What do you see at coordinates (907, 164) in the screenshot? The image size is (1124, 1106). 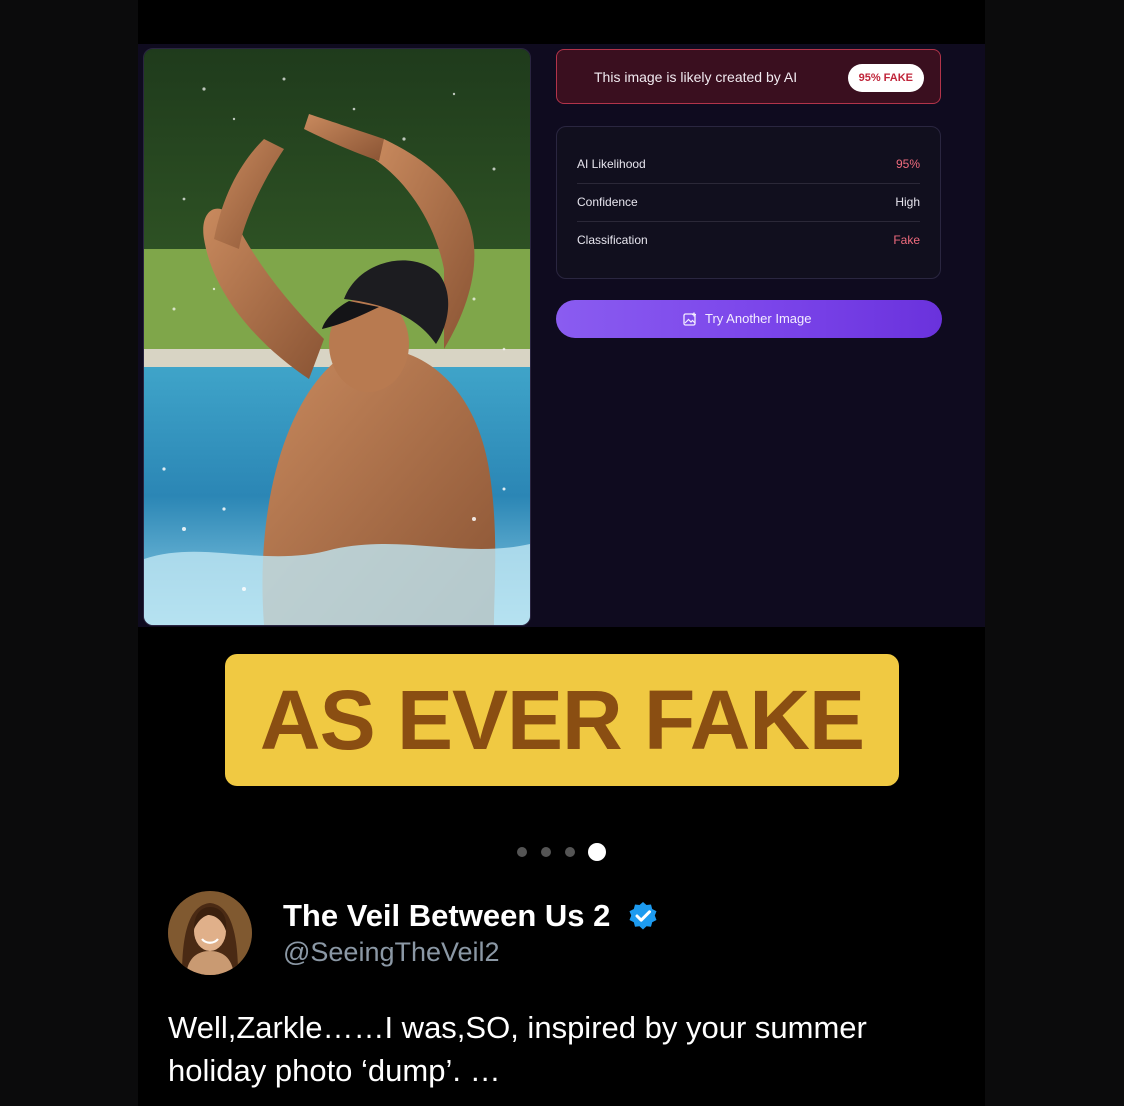 I see `stat-value: 95%` at bounding box center [907, 164].